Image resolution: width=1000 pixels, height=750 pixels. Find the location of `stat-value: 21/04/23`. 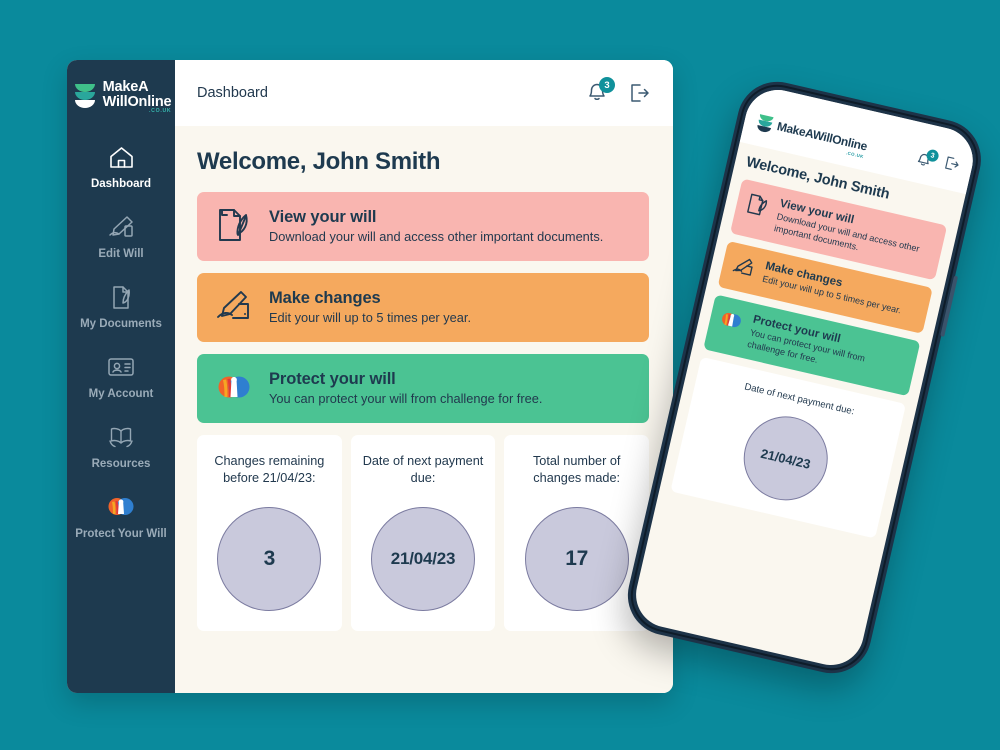

stat-value: 21/04/23 is located at coordinates (423, 558).